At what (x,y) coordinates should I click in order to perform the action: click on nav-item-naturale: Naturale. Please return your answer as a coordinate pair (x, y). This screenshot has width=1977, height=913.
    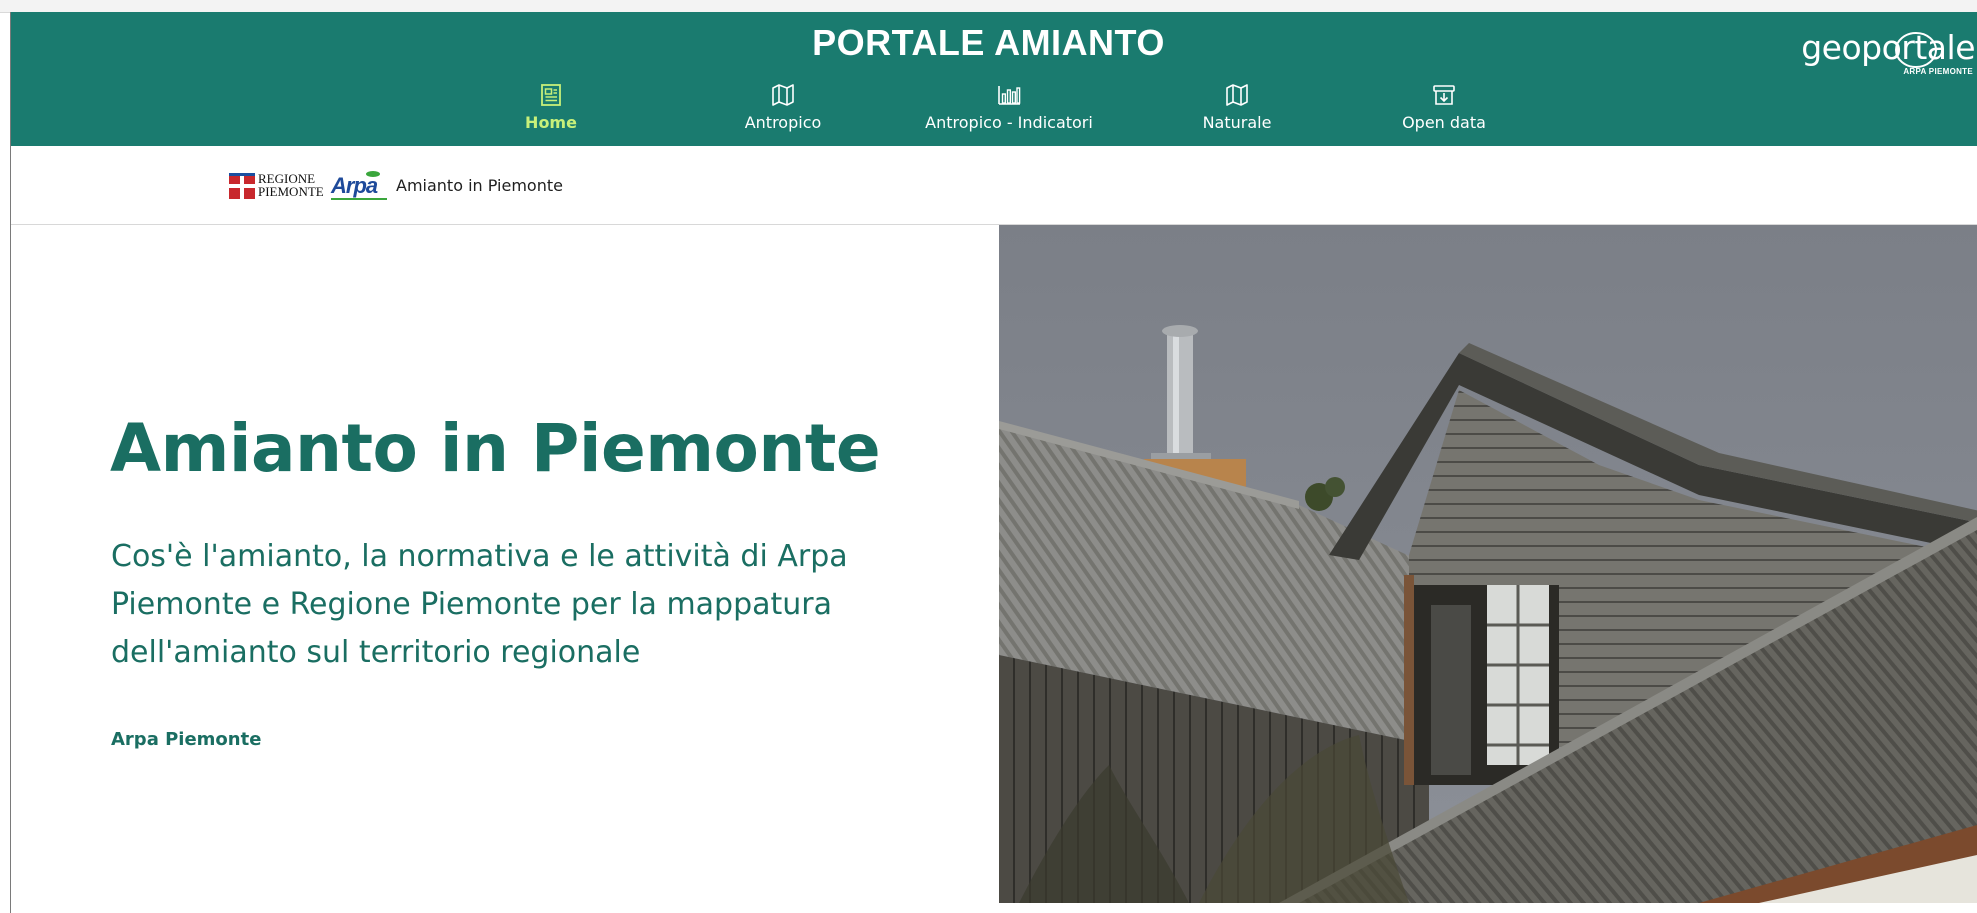
    Looking at the image, I should click on (1237, 114).